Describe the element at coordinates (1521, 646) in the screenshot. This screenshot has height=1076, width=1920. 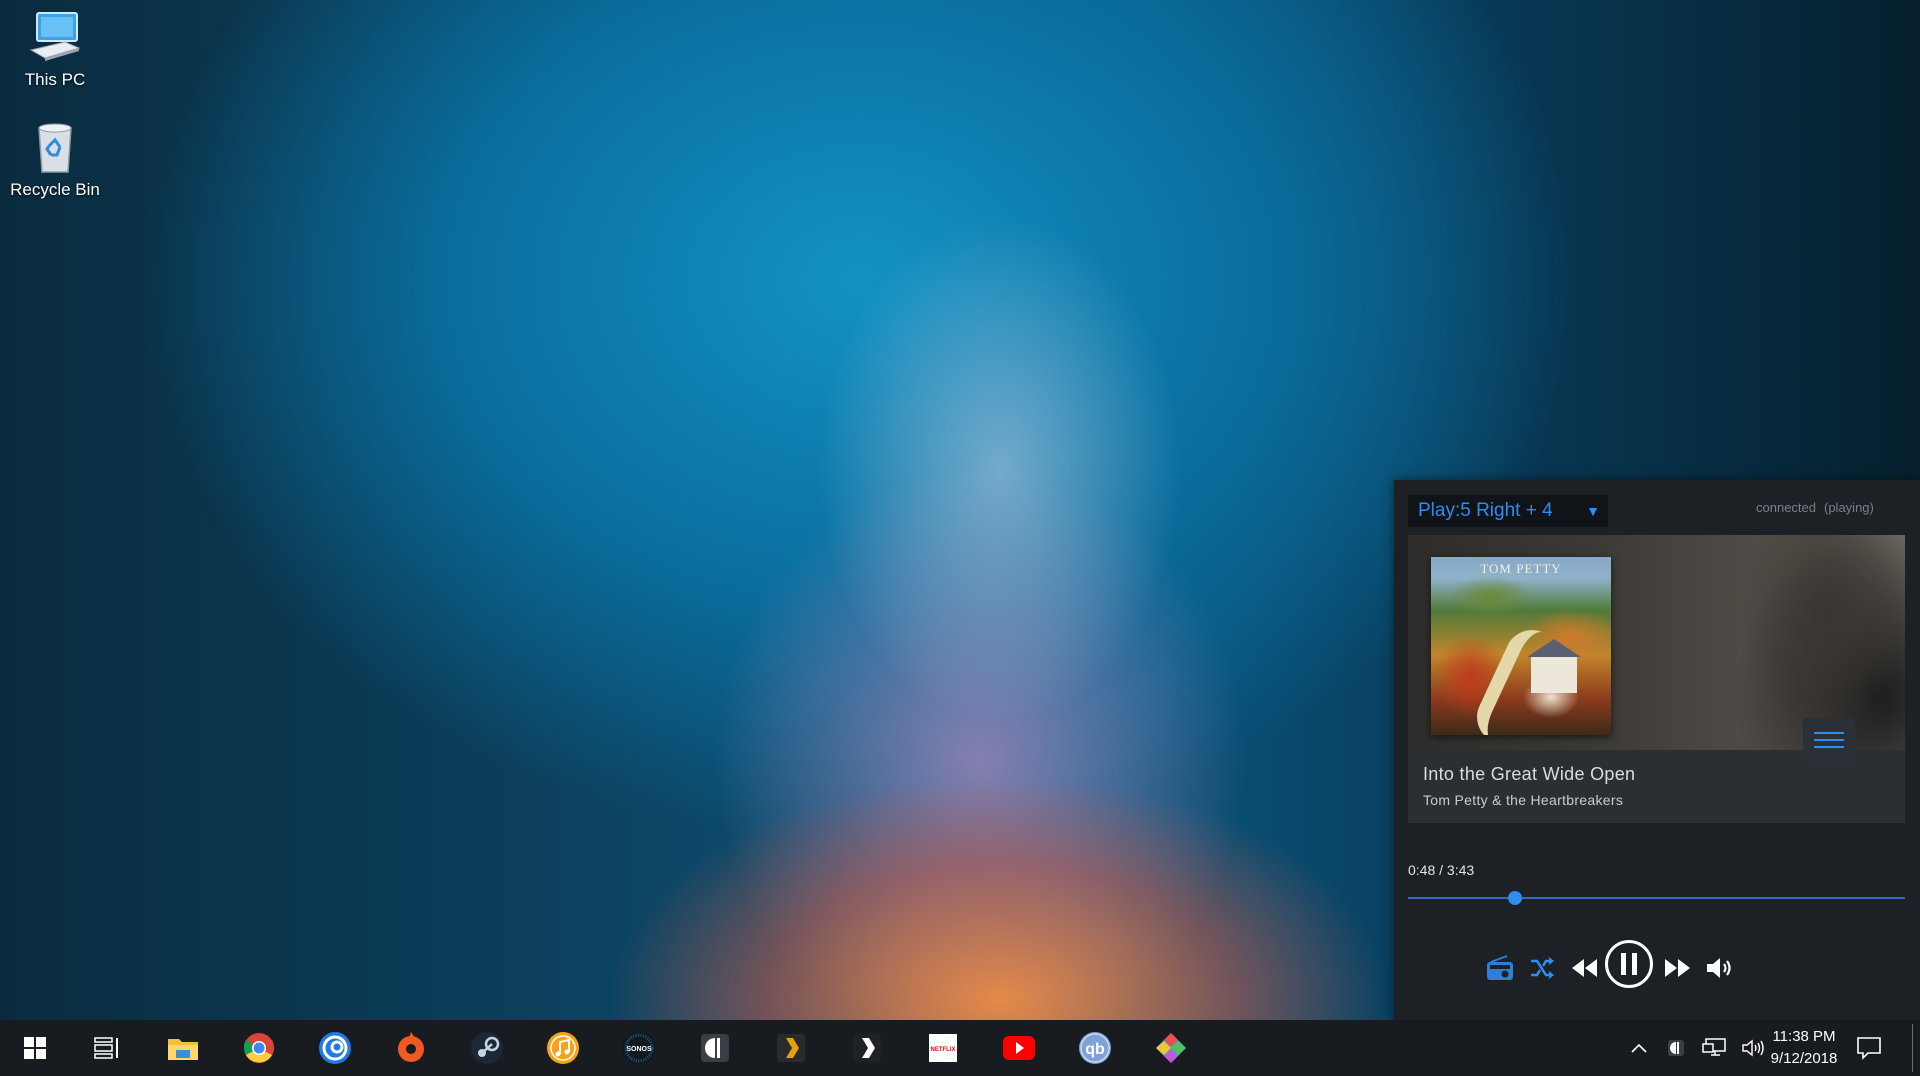
I see `album-art: TOM PETTY` at that location.